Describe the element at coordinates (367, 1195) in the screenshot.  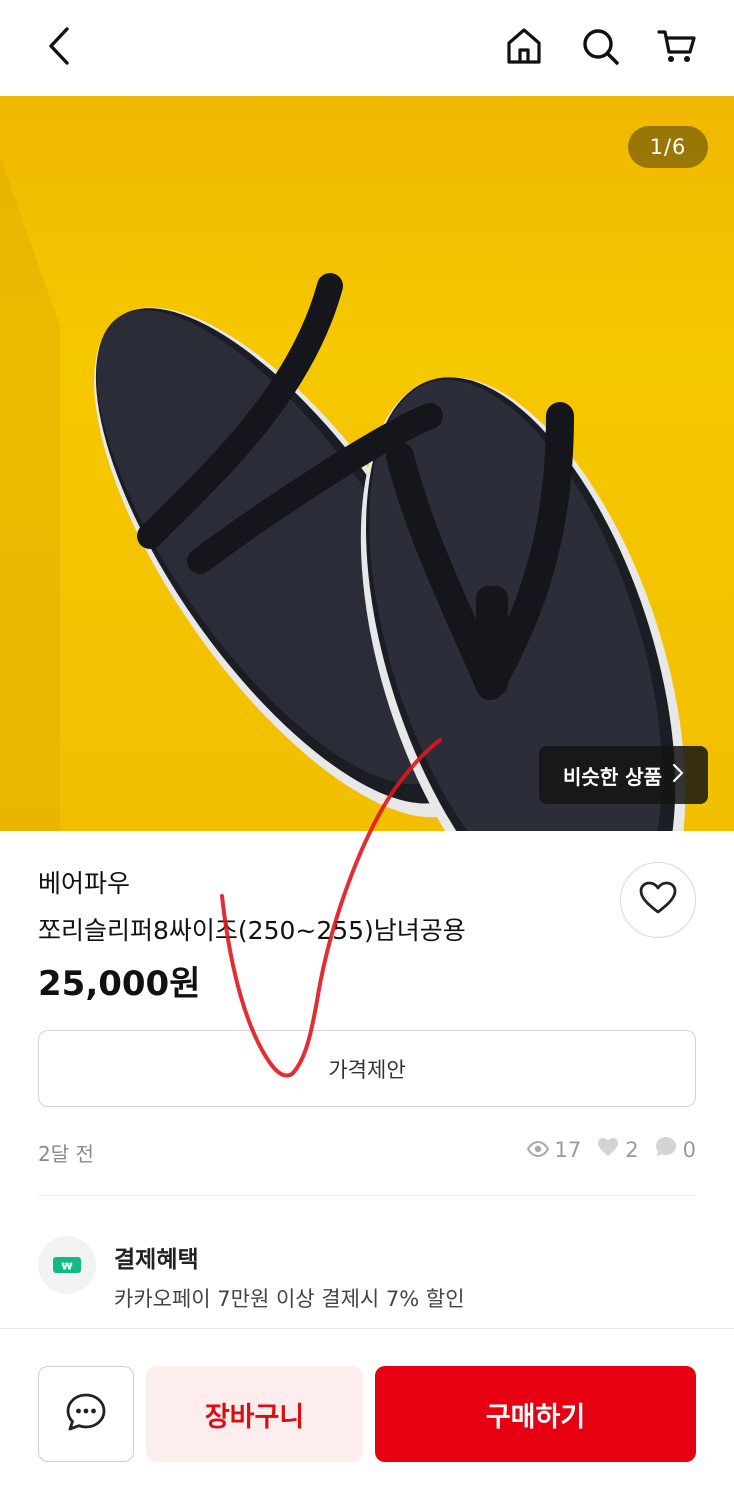
I see `divider` at that location.